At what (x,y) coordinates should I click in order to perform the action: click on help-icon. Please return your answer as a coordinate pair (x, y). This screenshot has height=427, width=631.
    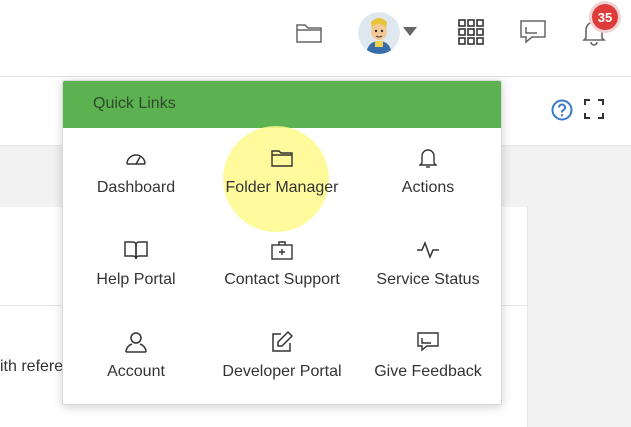
    Looking at the image, I should click on (562, 110).